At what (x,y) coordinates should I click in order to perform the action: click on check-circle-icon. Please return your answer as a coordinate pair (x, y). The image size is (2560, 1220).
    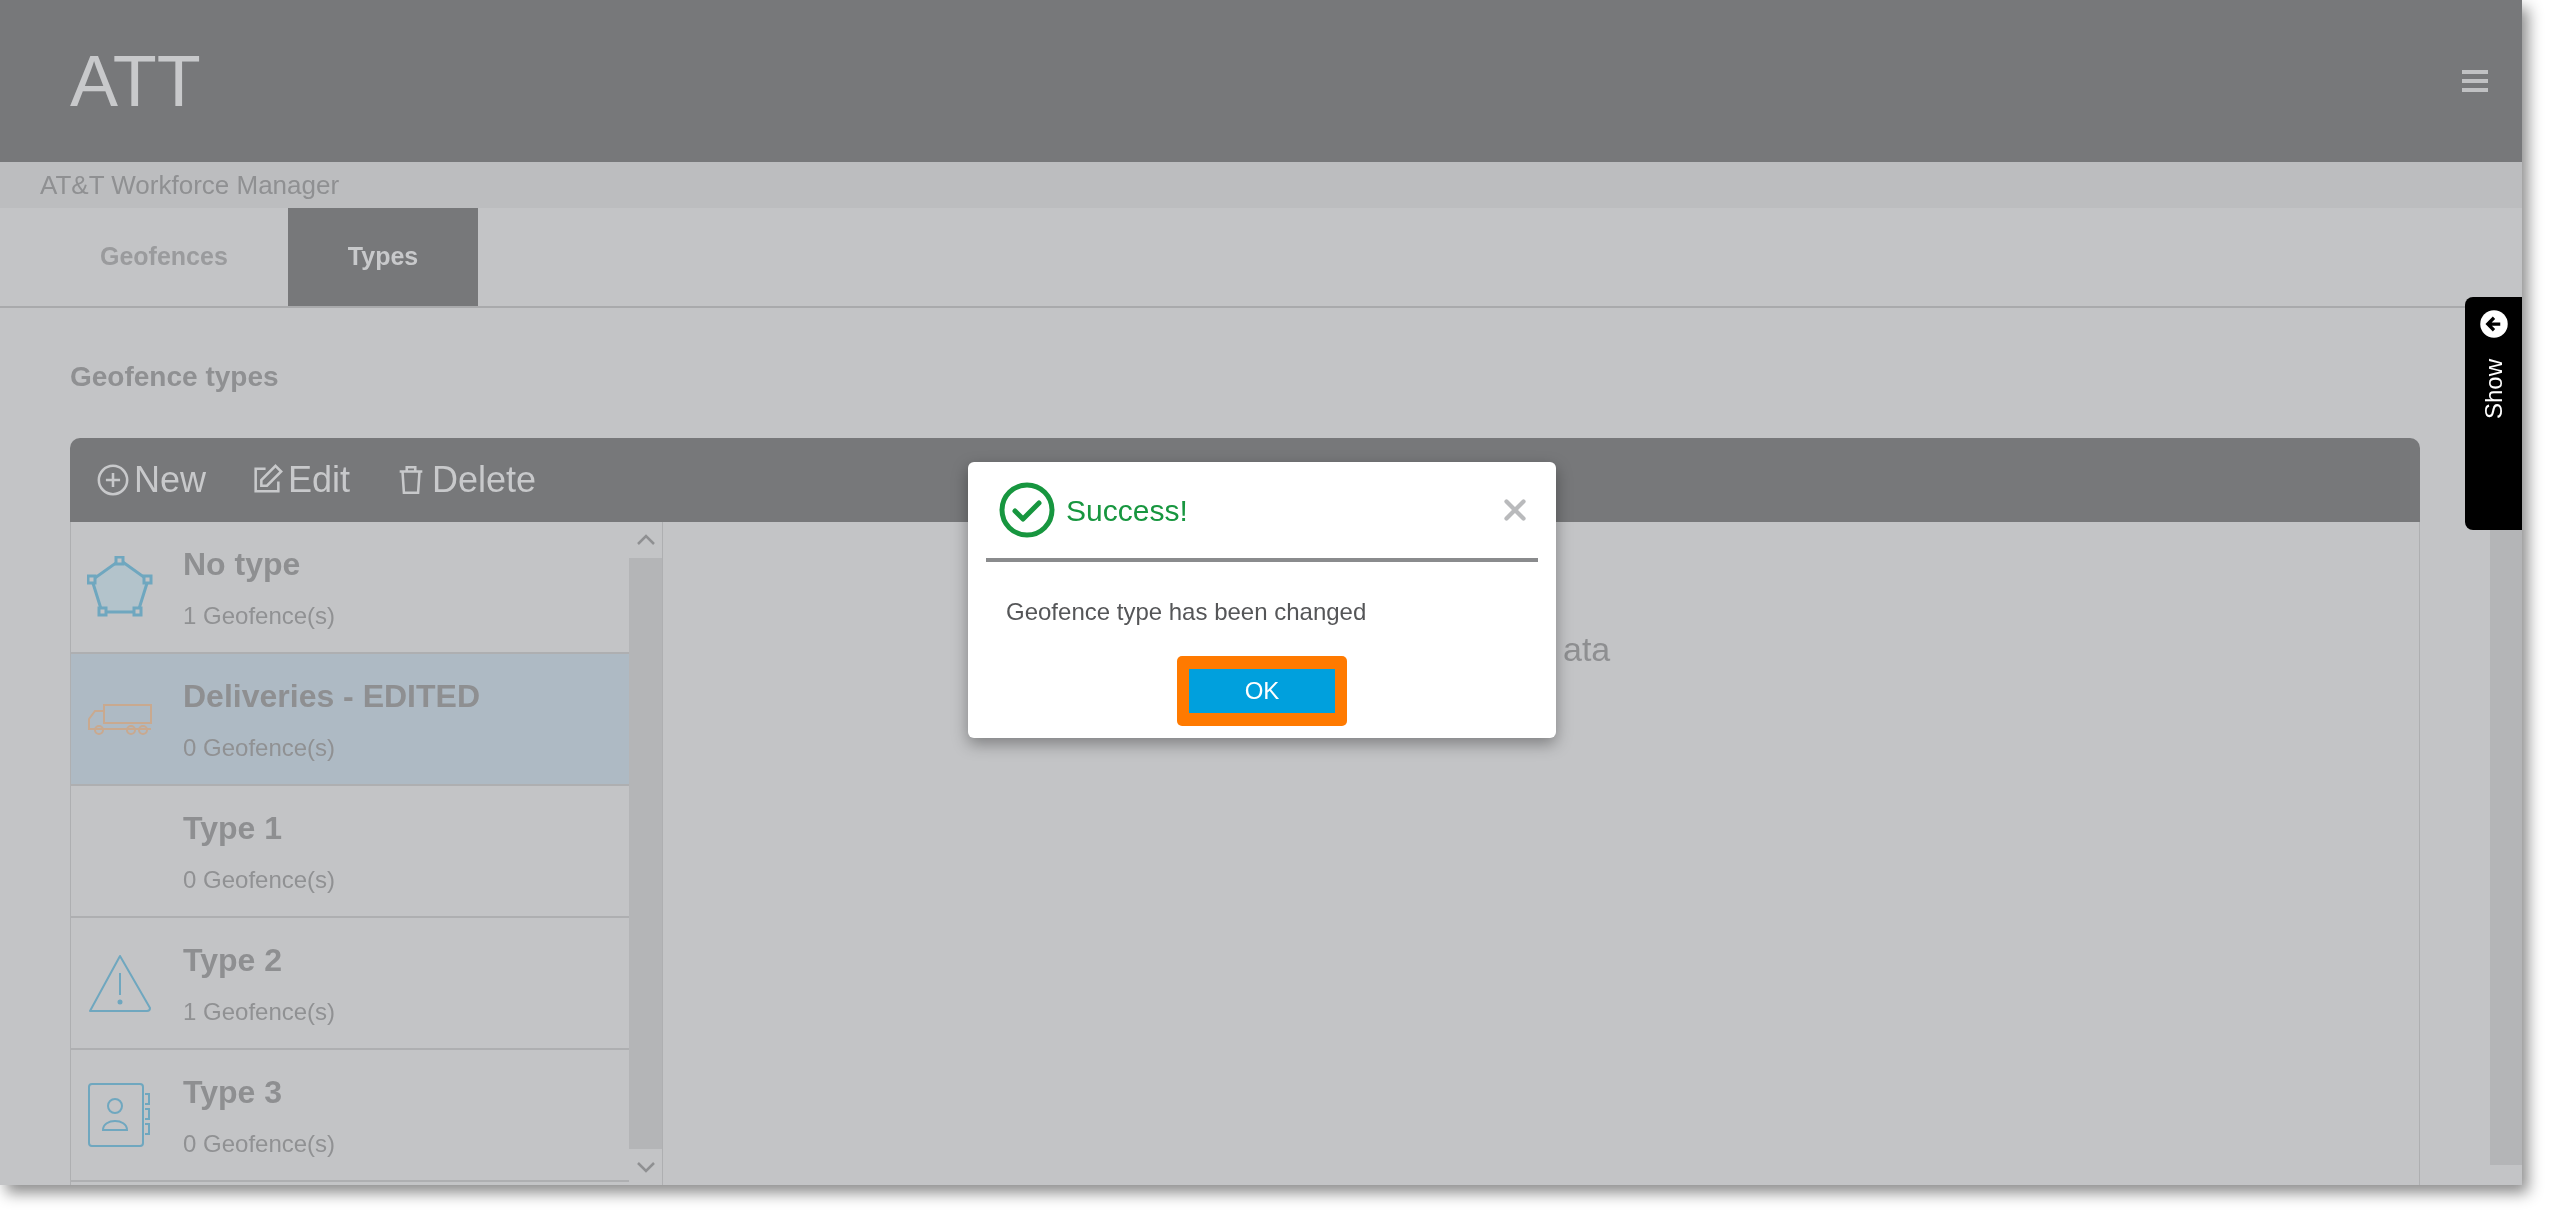
    Looking at the image, I should click on (1027, 510).